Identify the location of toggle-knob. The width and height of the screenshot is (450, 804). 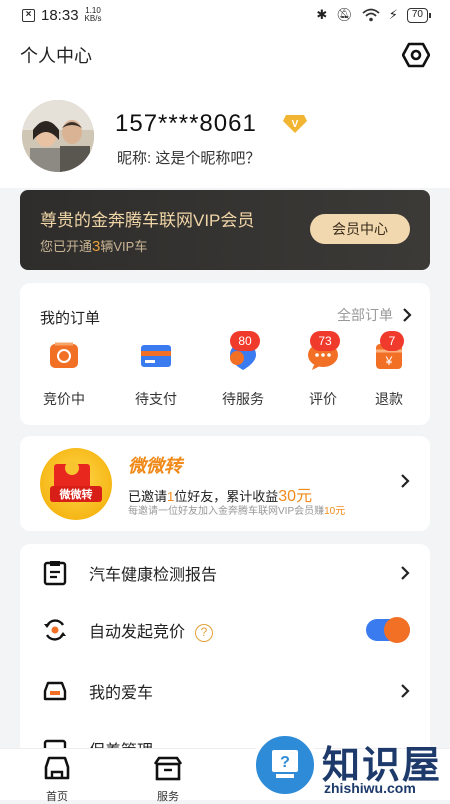
(397, 630).